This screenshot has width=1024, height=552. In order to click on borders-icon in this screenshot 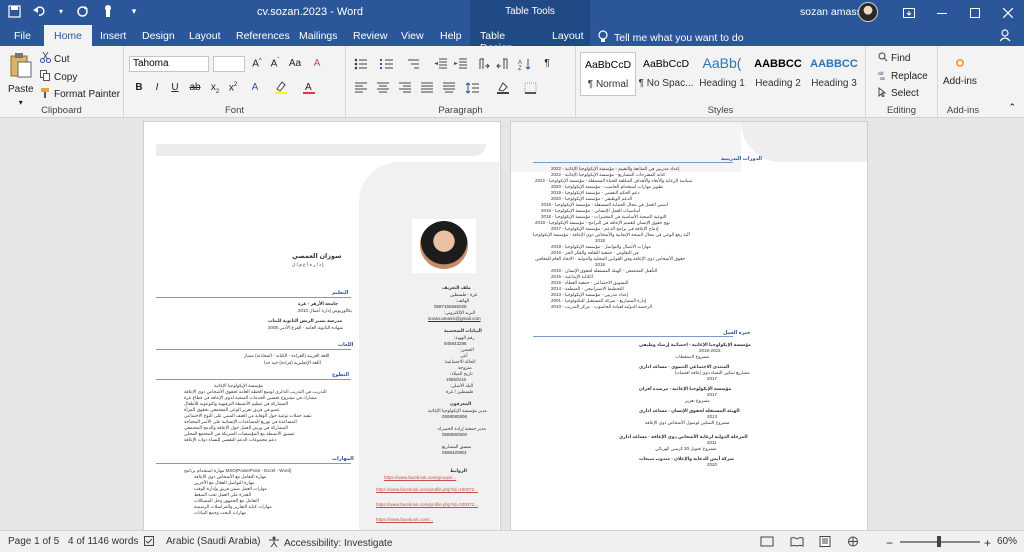, I will do `click(531, 89)`.